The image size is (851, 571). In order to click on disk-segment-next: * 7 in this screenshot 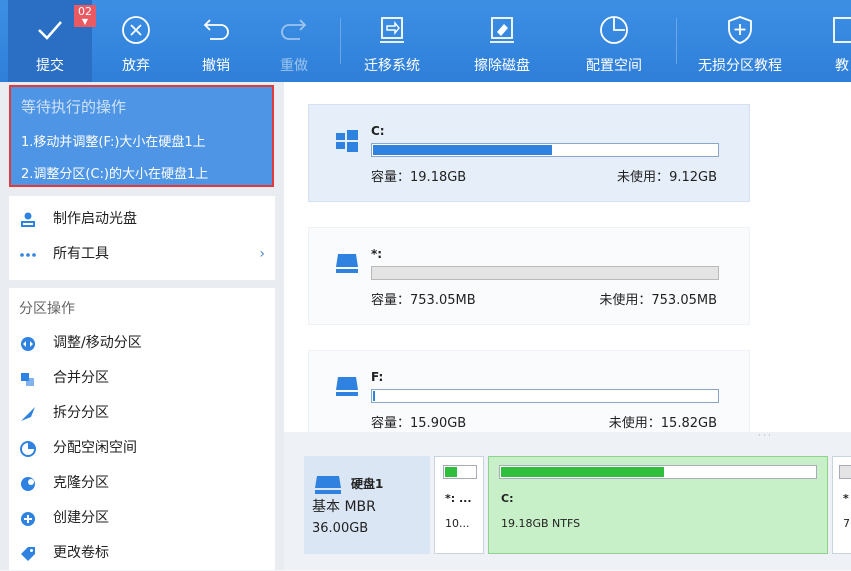, I will do `click(841, 505)`.